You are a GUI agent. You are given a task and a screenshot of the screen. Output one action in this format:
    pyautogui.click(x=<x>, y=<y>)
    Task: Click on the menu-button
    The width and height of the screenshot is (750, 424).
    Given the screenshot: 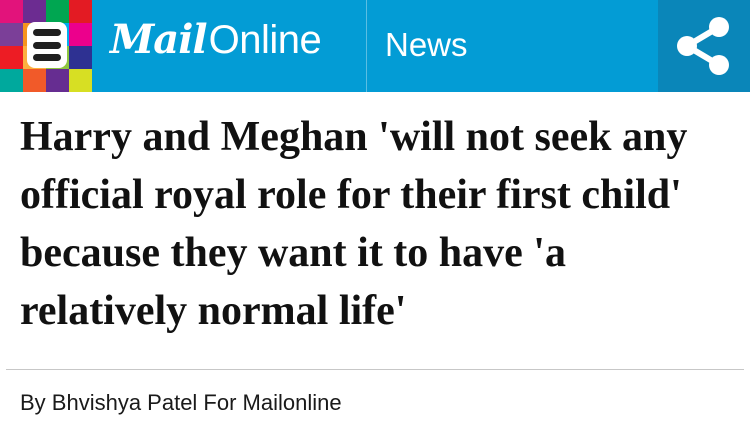 What is the action you would take?
    pyautogui.click(x=46, y=46)
    